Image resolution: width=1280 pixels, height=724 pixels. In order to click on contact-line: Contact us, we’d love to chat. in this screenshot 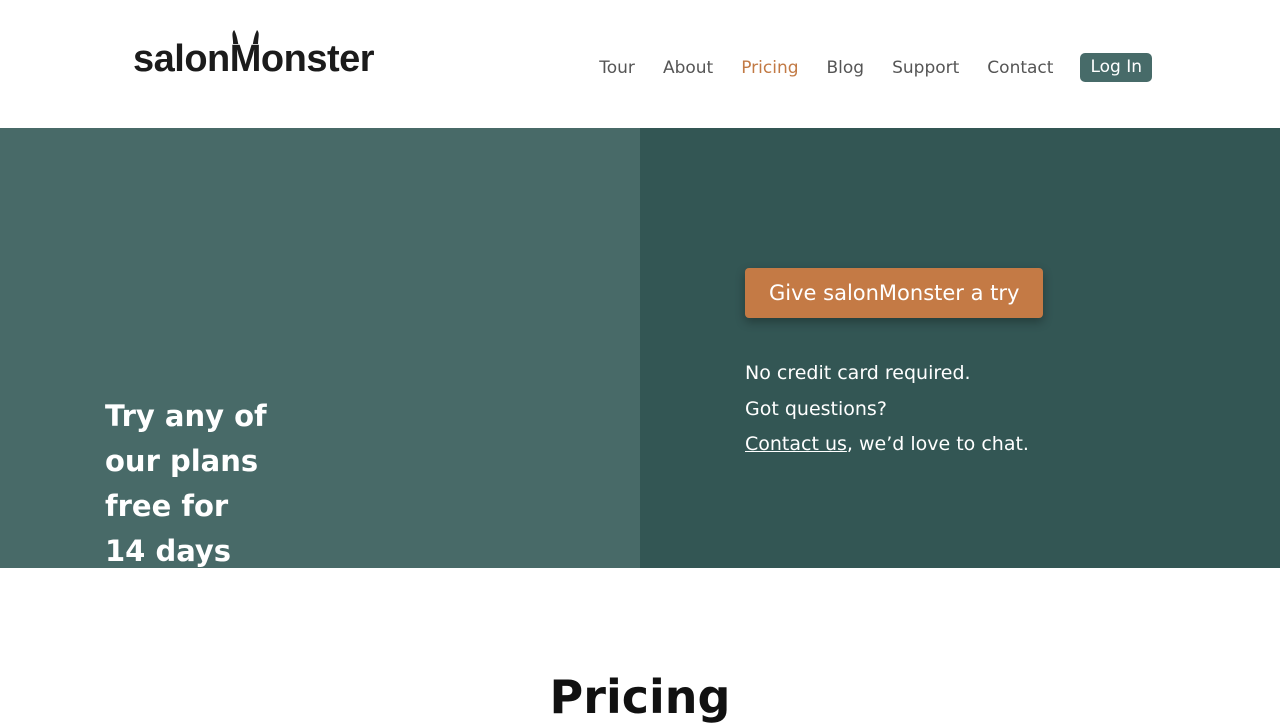, I will do `click(887, 445)`.